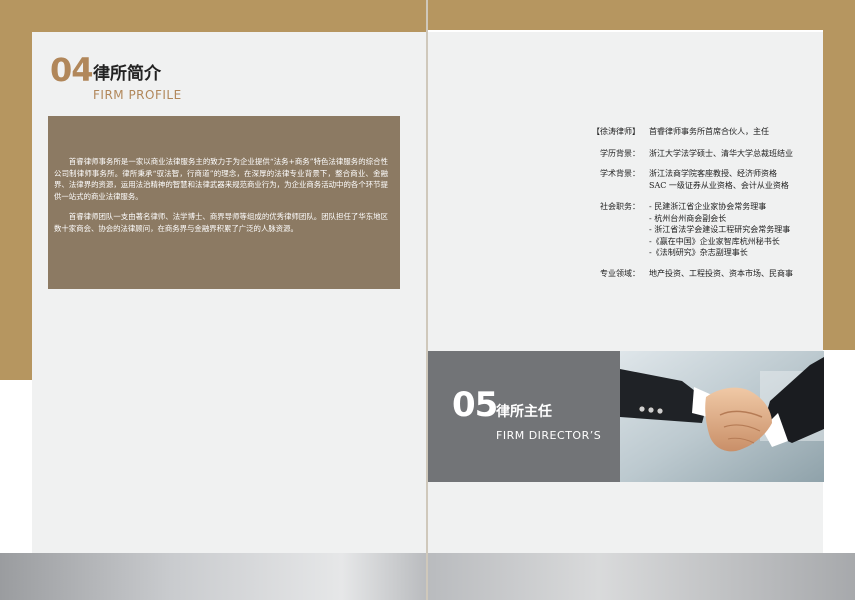  Describe the element at coordinates (524, 412) in the screenshot. I see `firm-director-title-cn: 律所主任` at that location.